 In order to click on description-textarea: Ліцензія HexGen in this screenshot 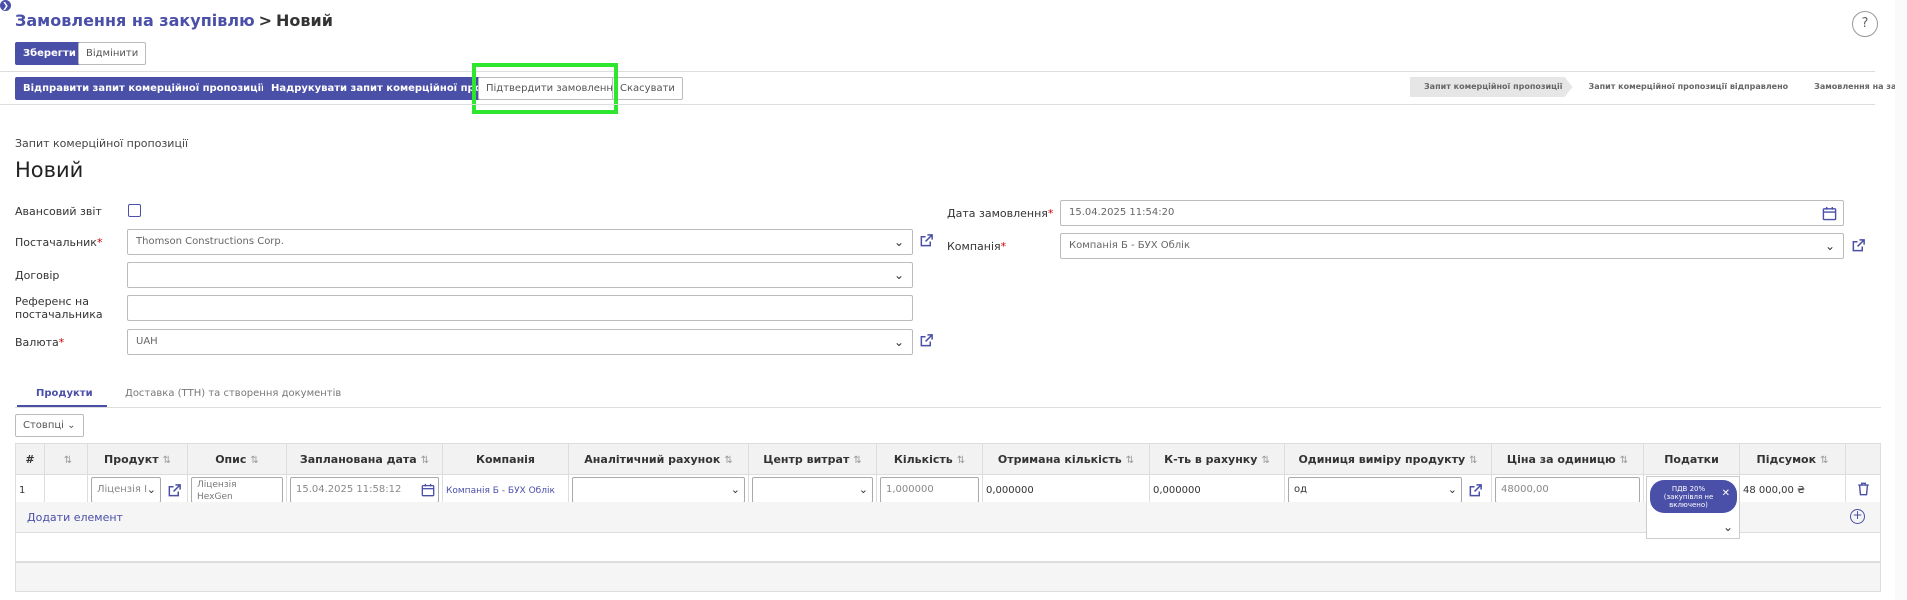, I will do `click(237, 490)`.